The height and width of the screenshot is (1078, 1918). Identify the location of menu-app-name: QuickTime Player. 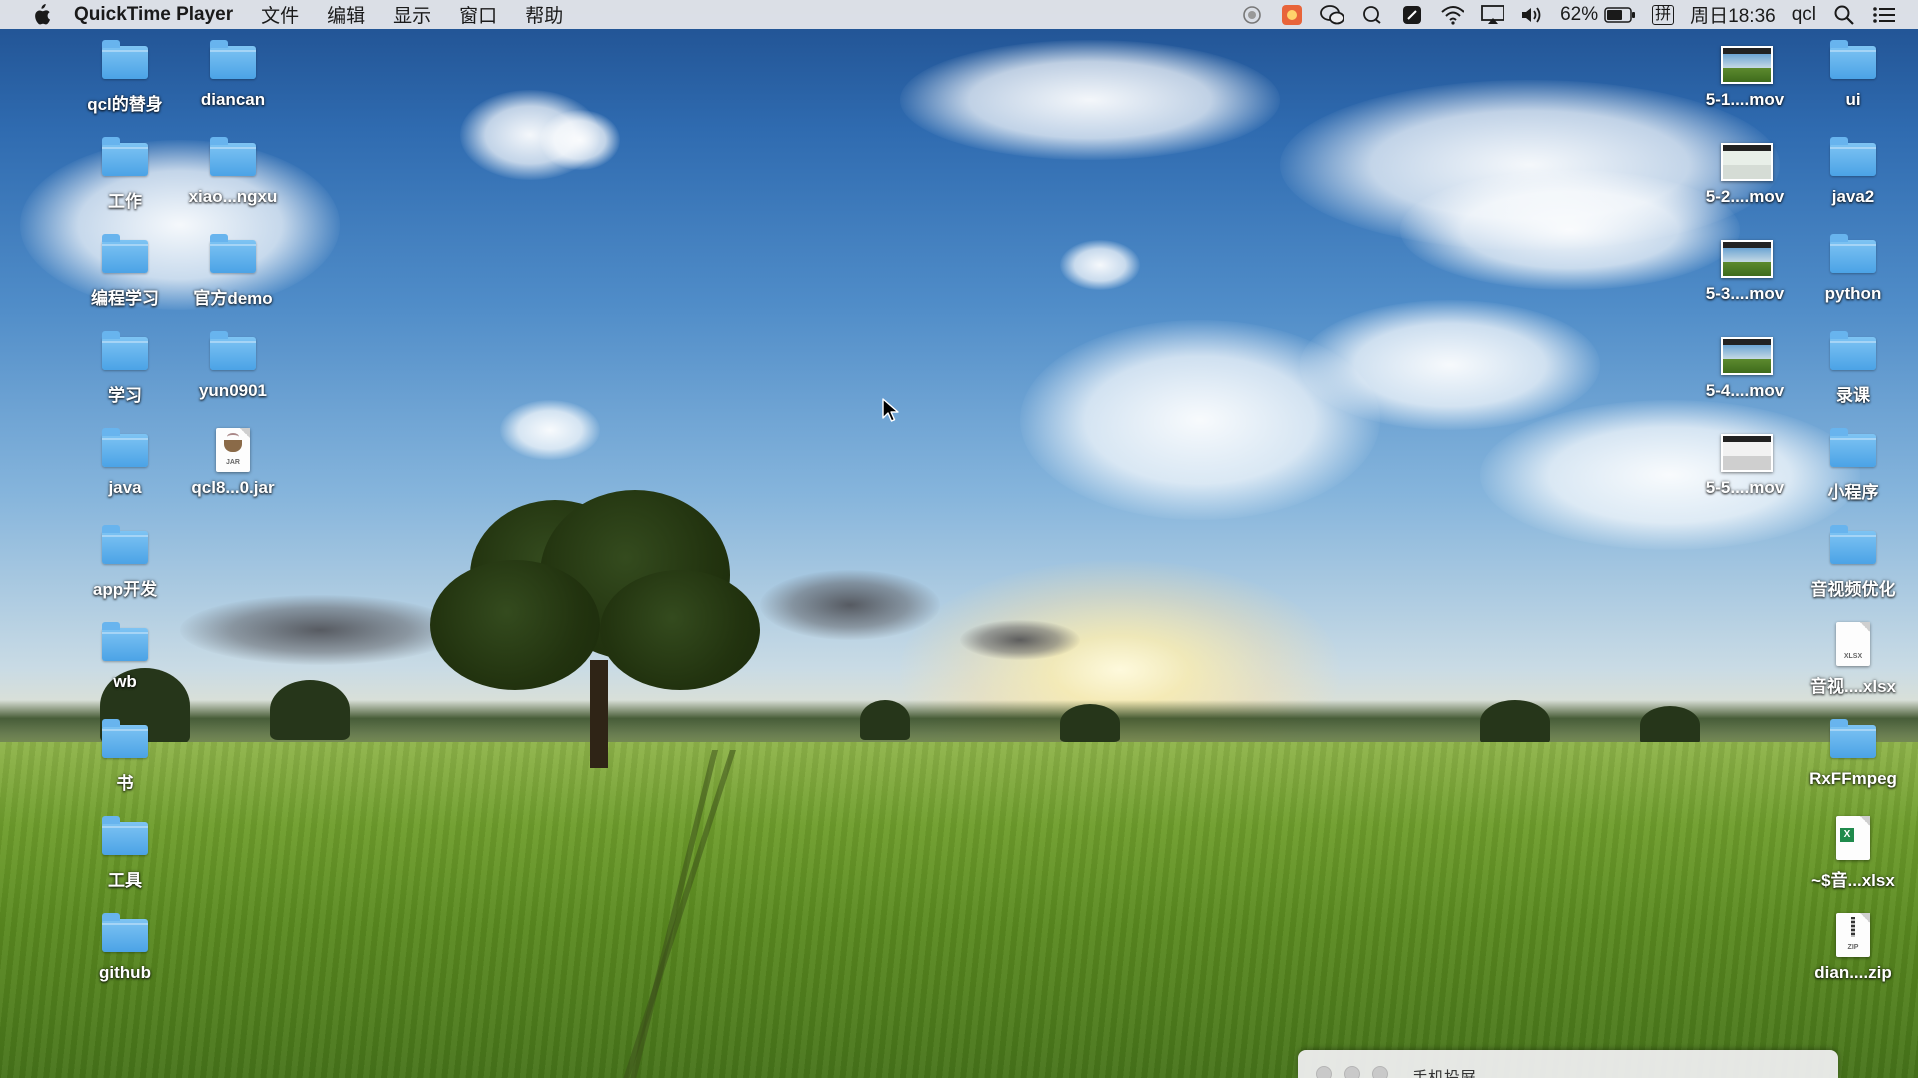
(153, 15).